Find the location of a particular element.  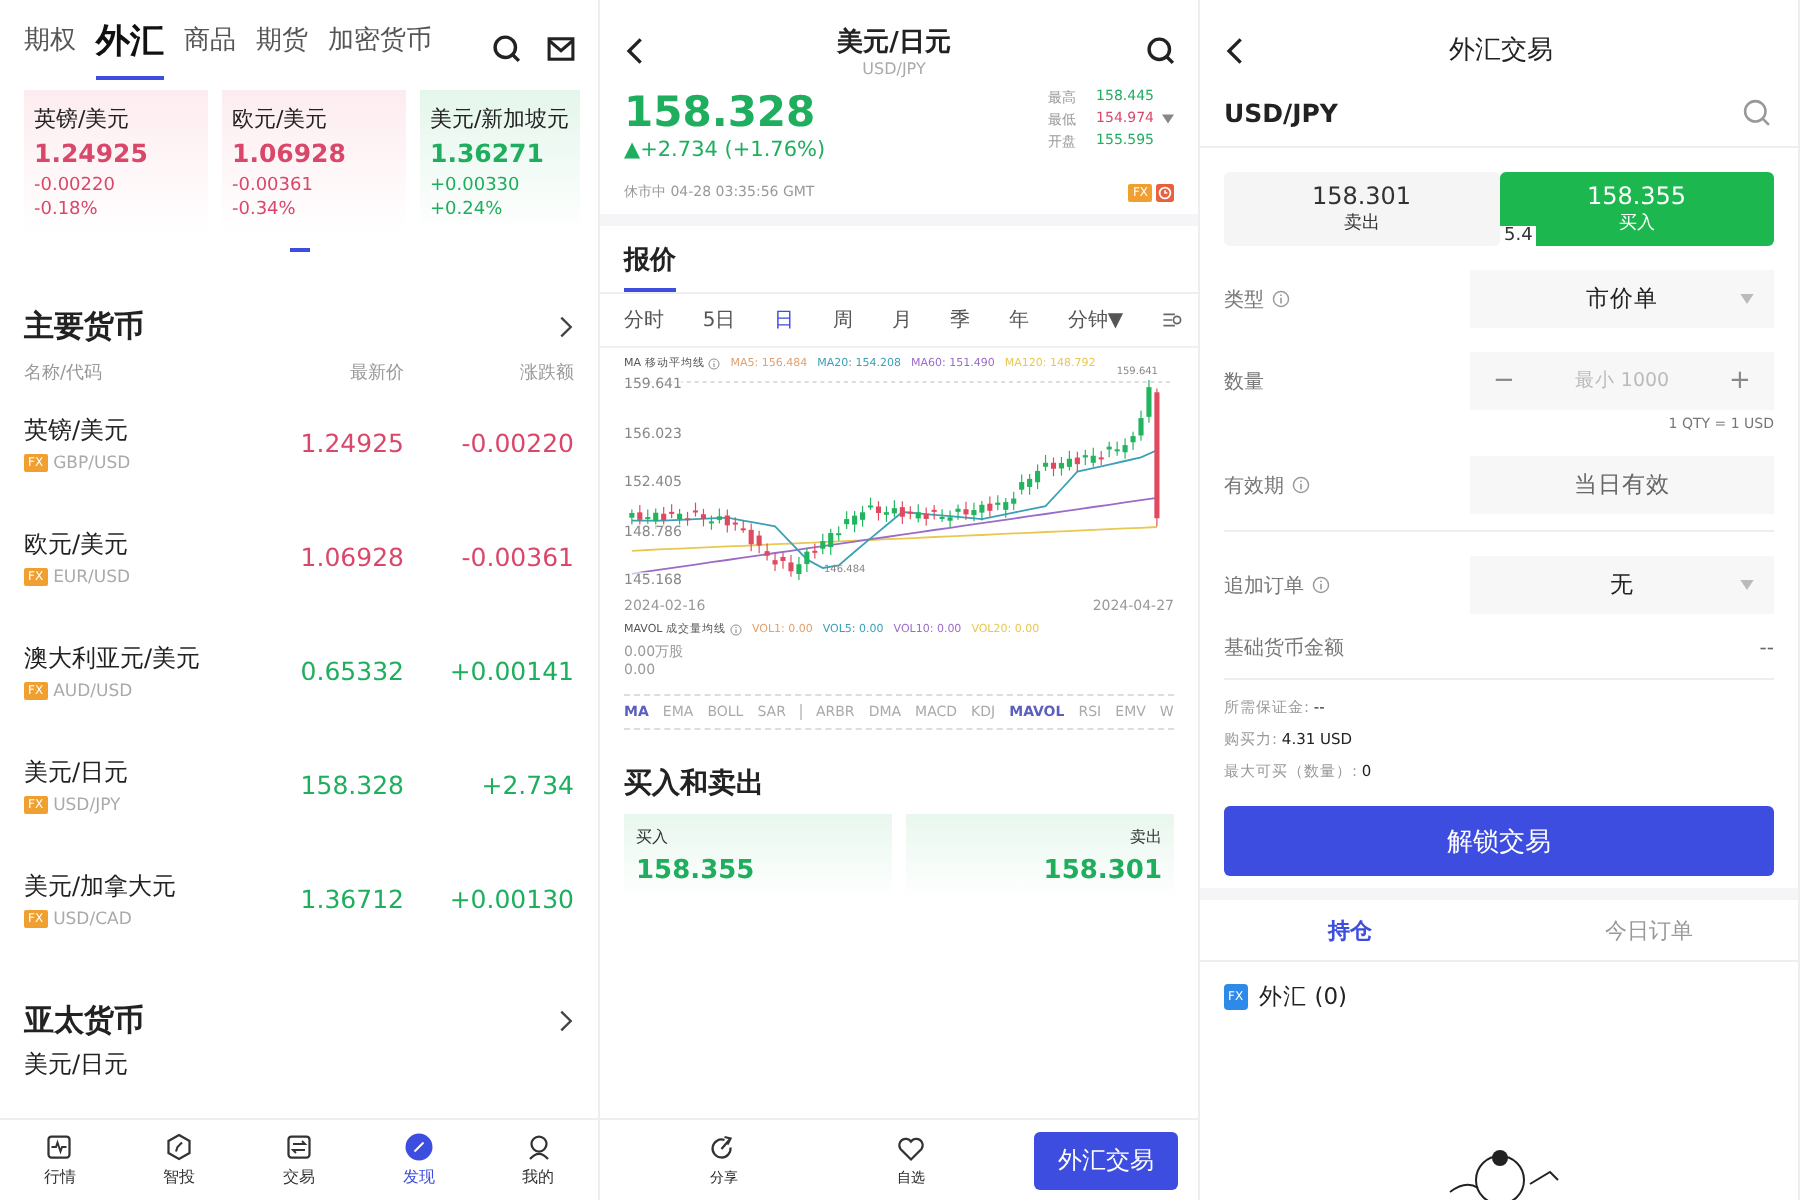

period-tab: 月 is located at coordinates (901, 320).